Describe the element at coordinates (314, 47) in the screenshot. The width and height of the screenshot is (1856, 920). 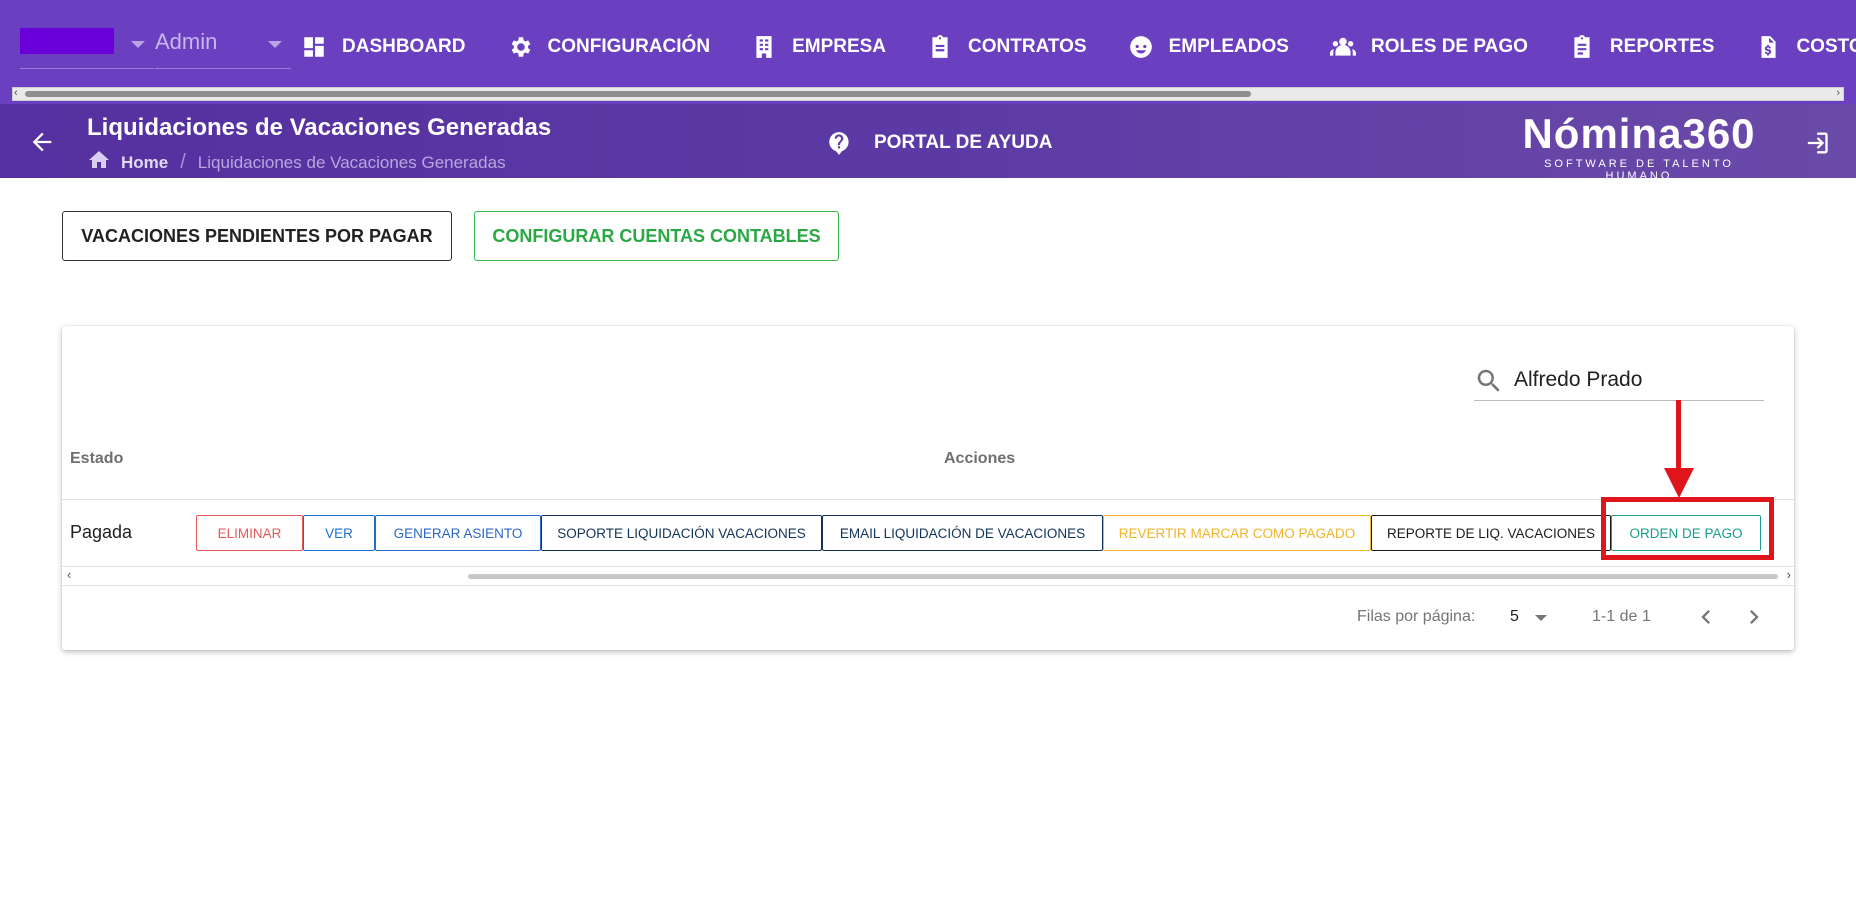
I see `dashboard-icon` at that location.